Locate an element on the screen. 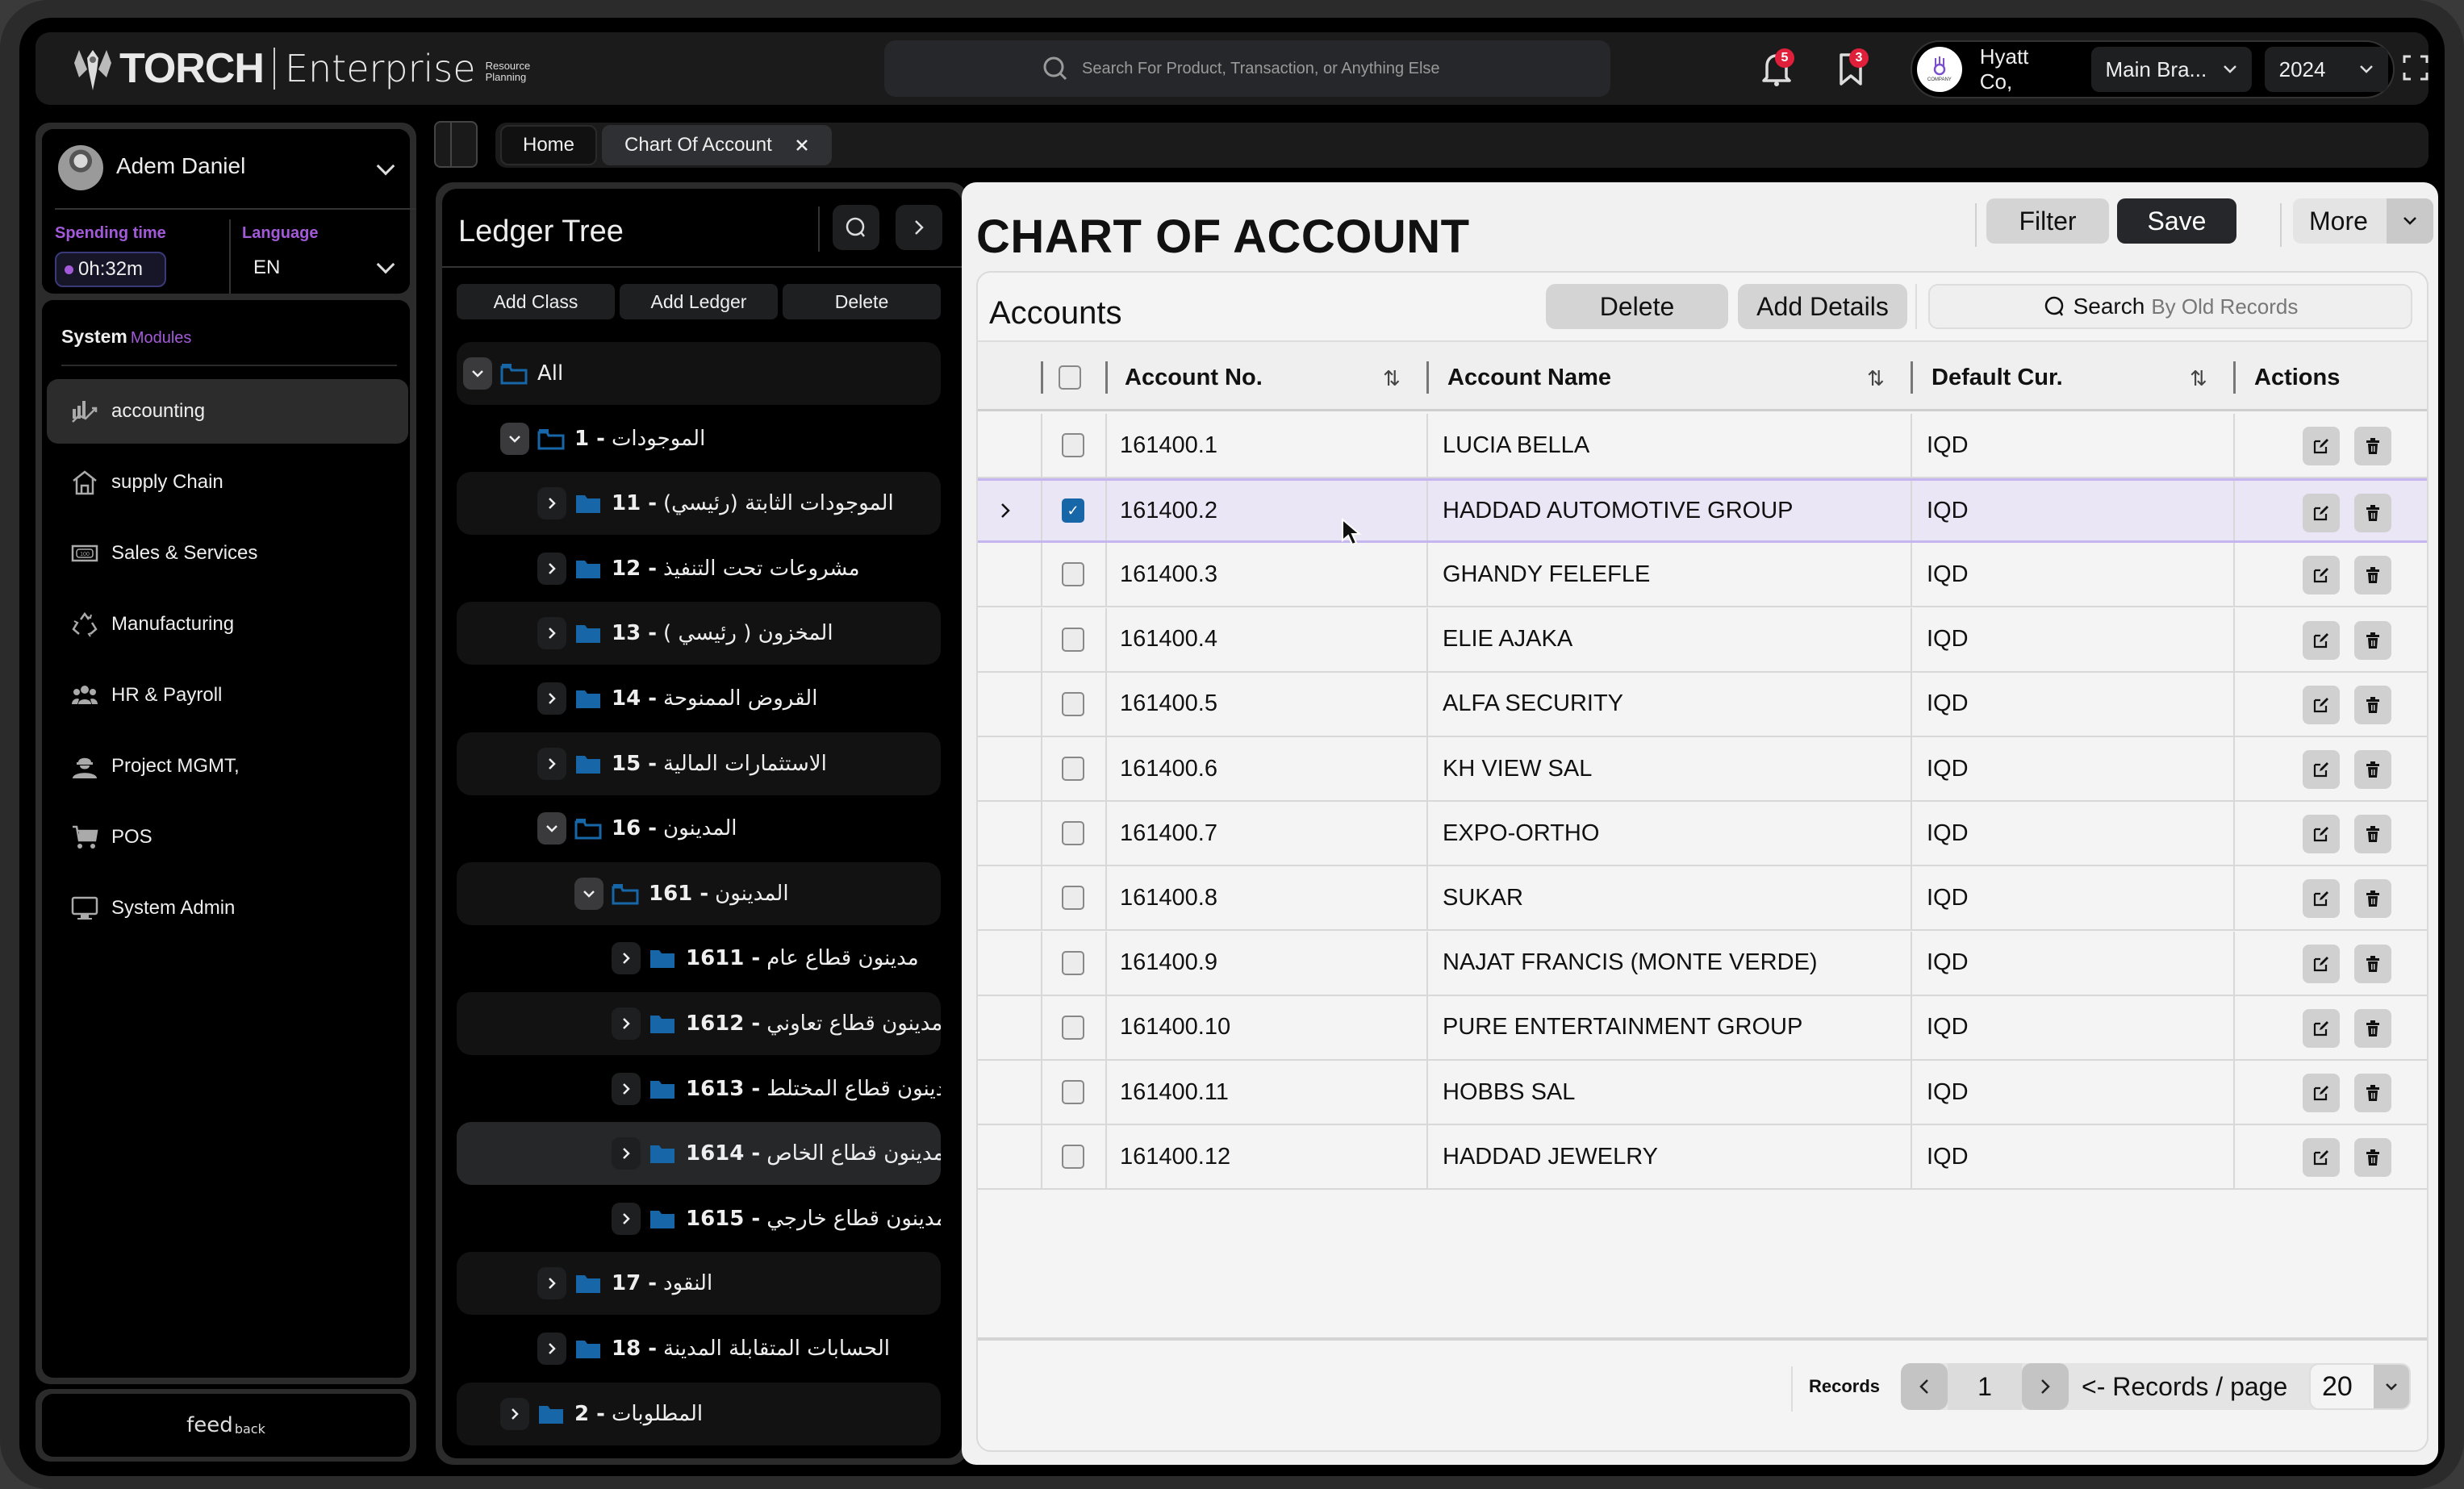  user-name: Adem Daniel is located at coordinates (180, 166).